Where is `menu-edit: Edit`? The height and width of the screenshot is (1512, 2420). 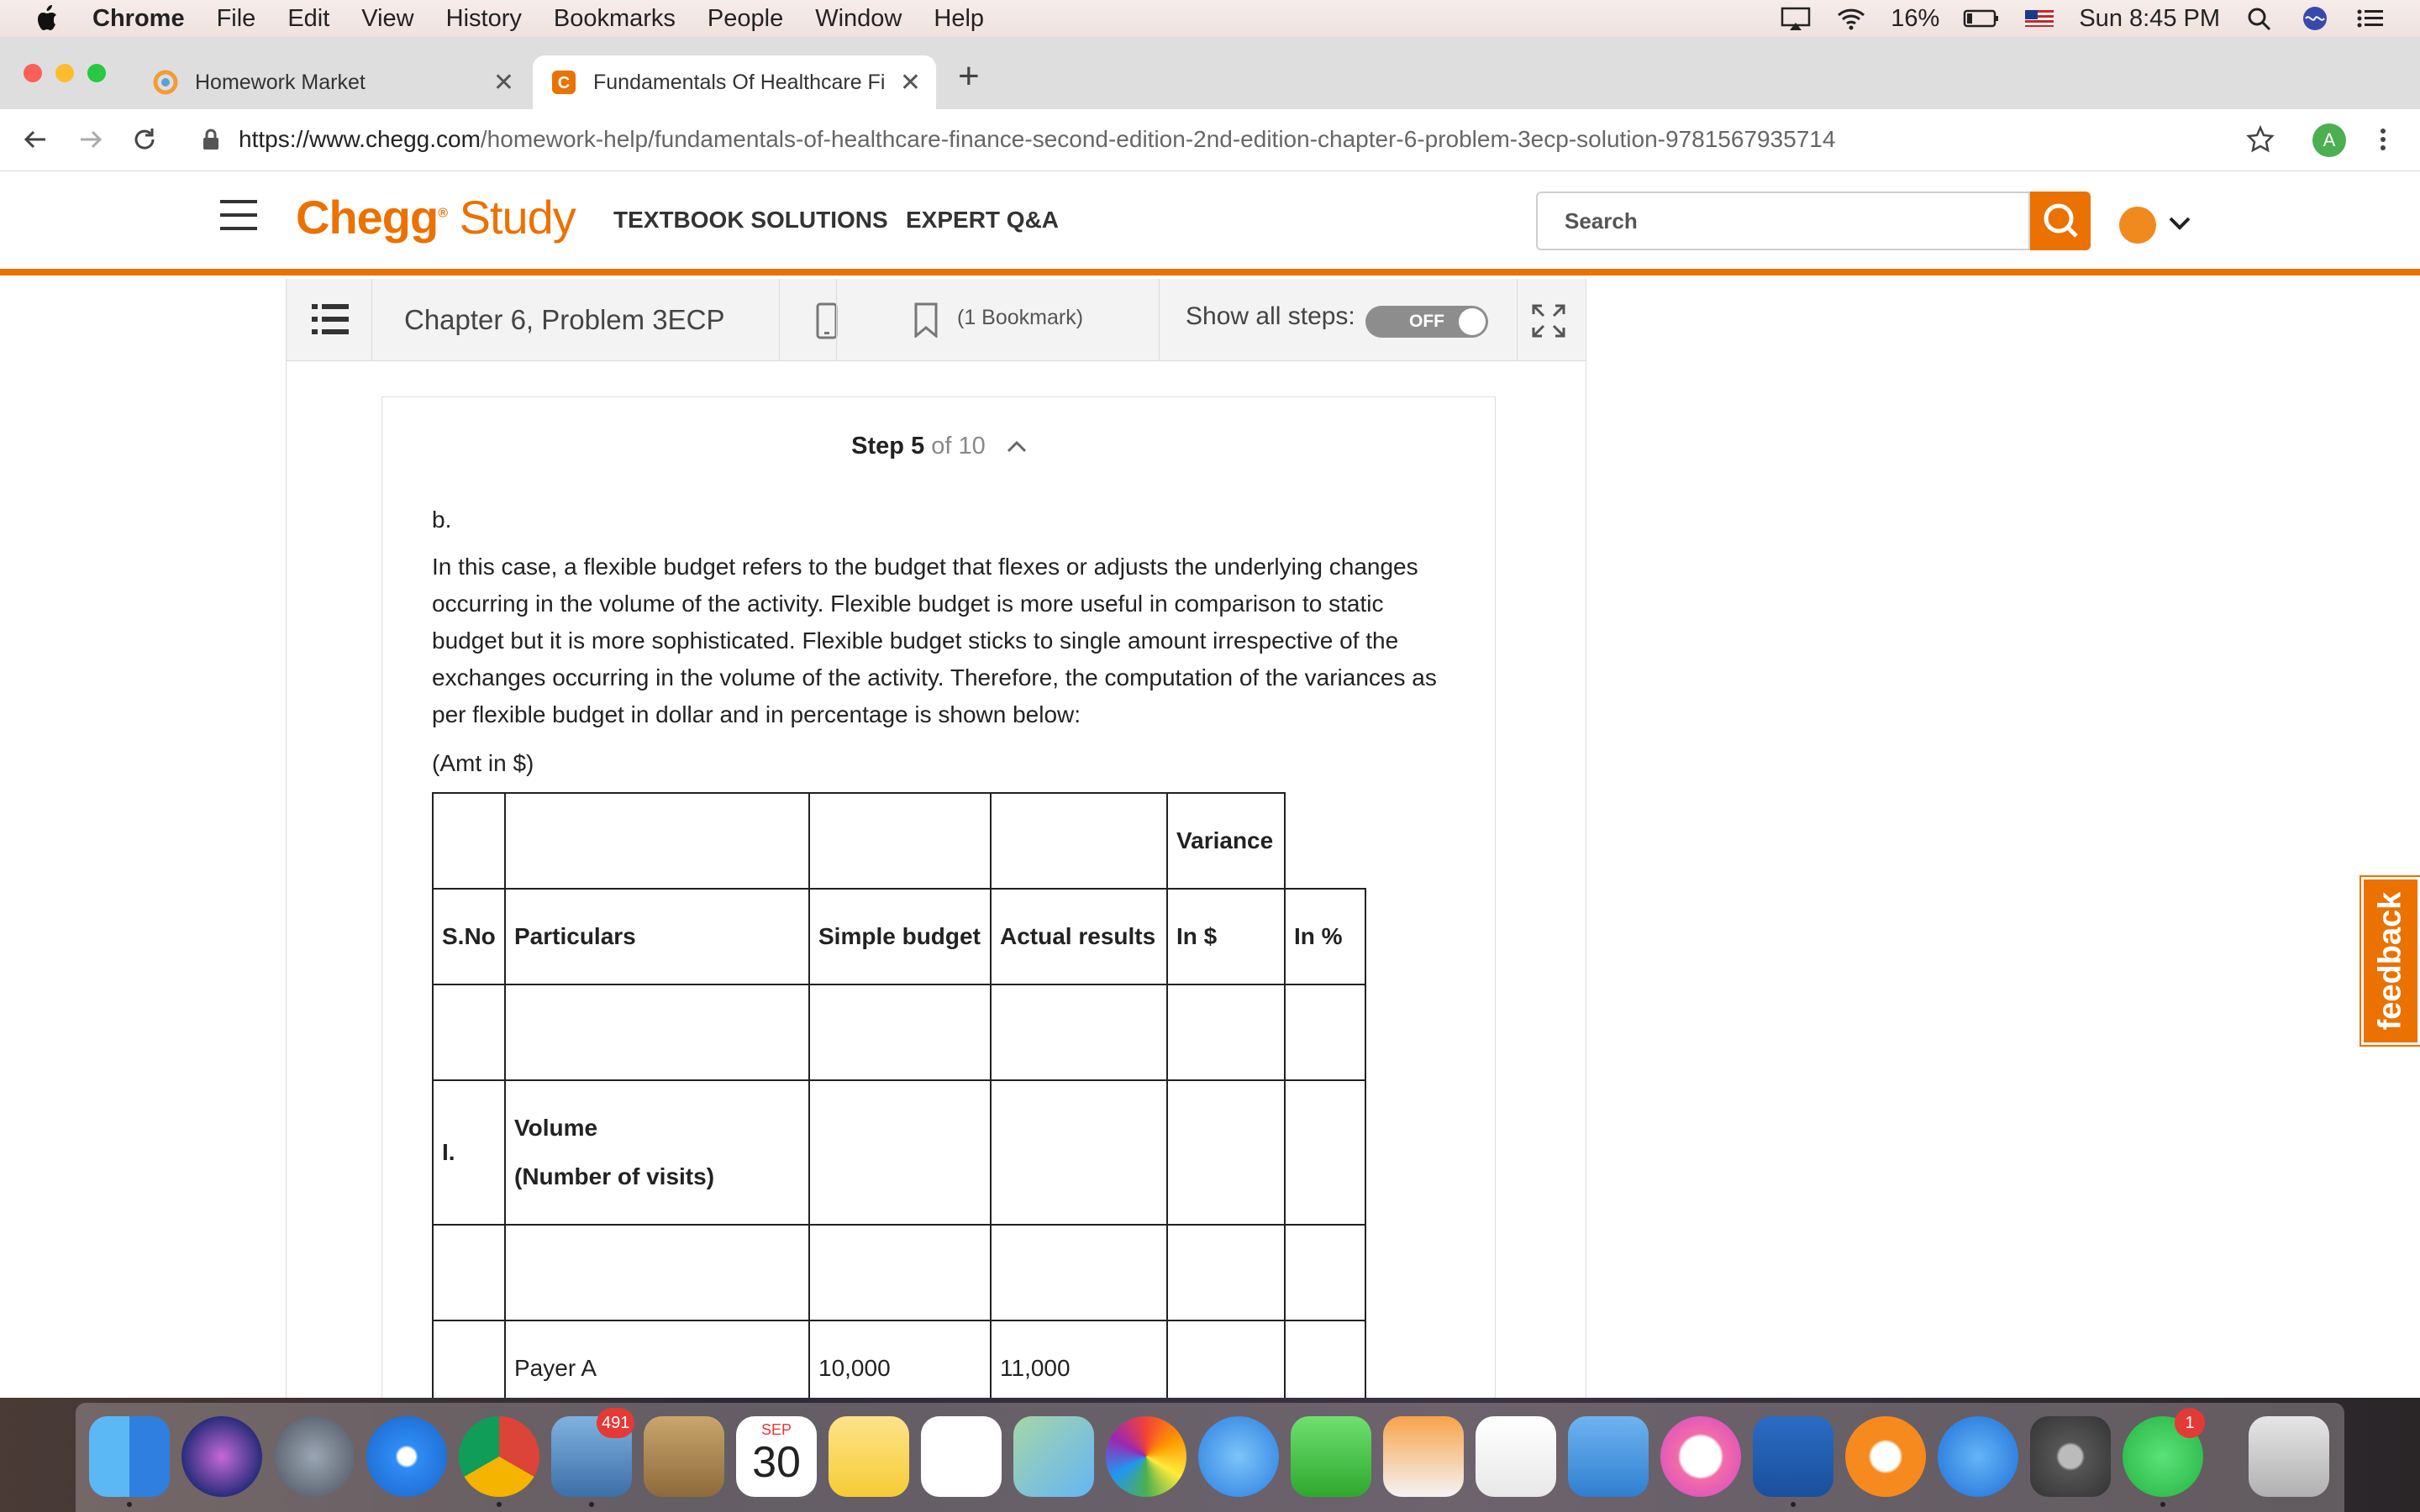 menu-edit: Edit is located at coordinates (308, 19).